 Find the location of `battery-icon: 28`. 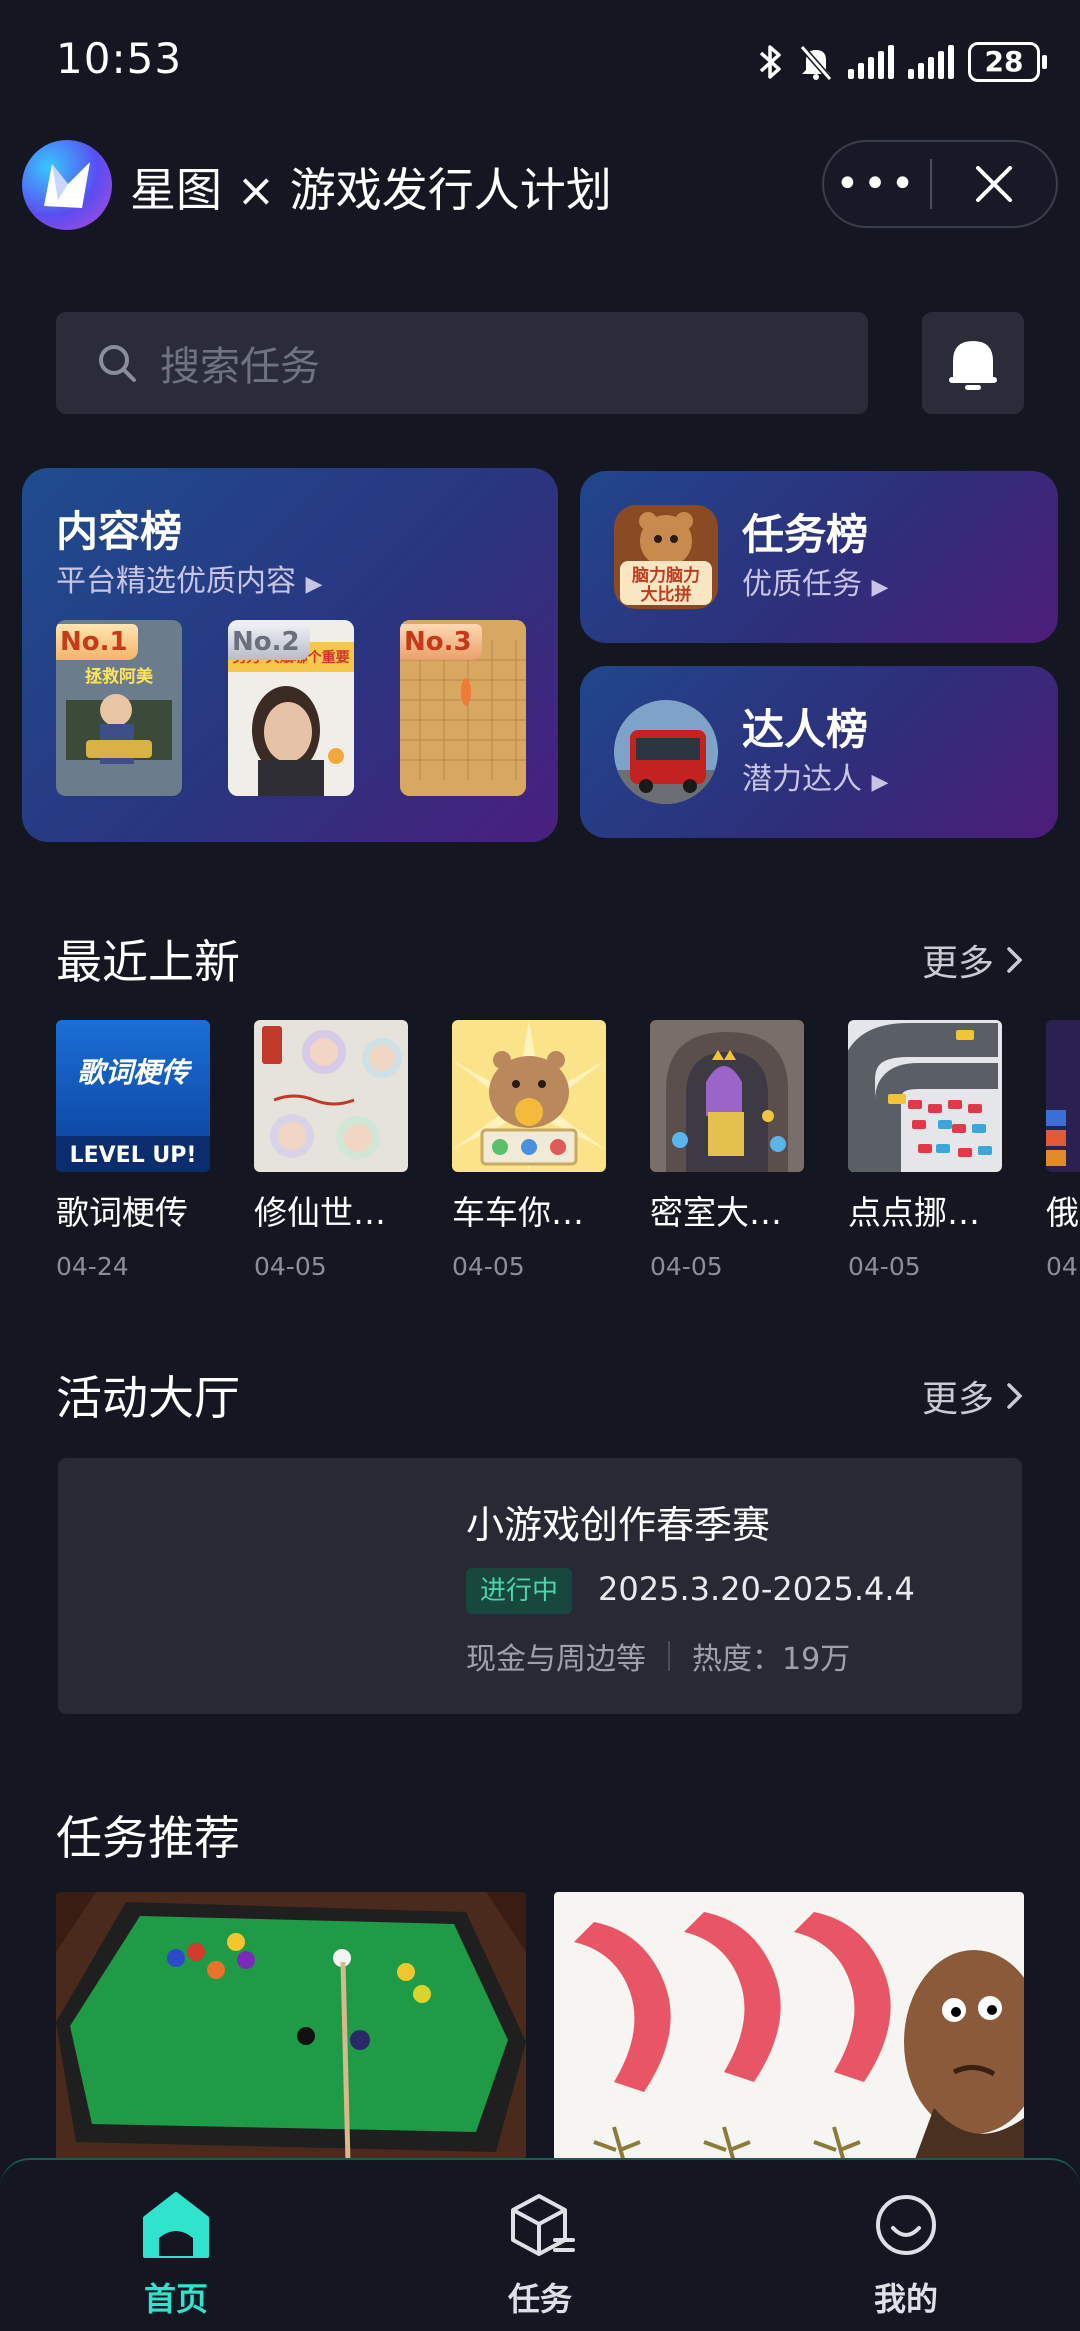

battery-icon: 28 is located at coordinates (1007, 62).